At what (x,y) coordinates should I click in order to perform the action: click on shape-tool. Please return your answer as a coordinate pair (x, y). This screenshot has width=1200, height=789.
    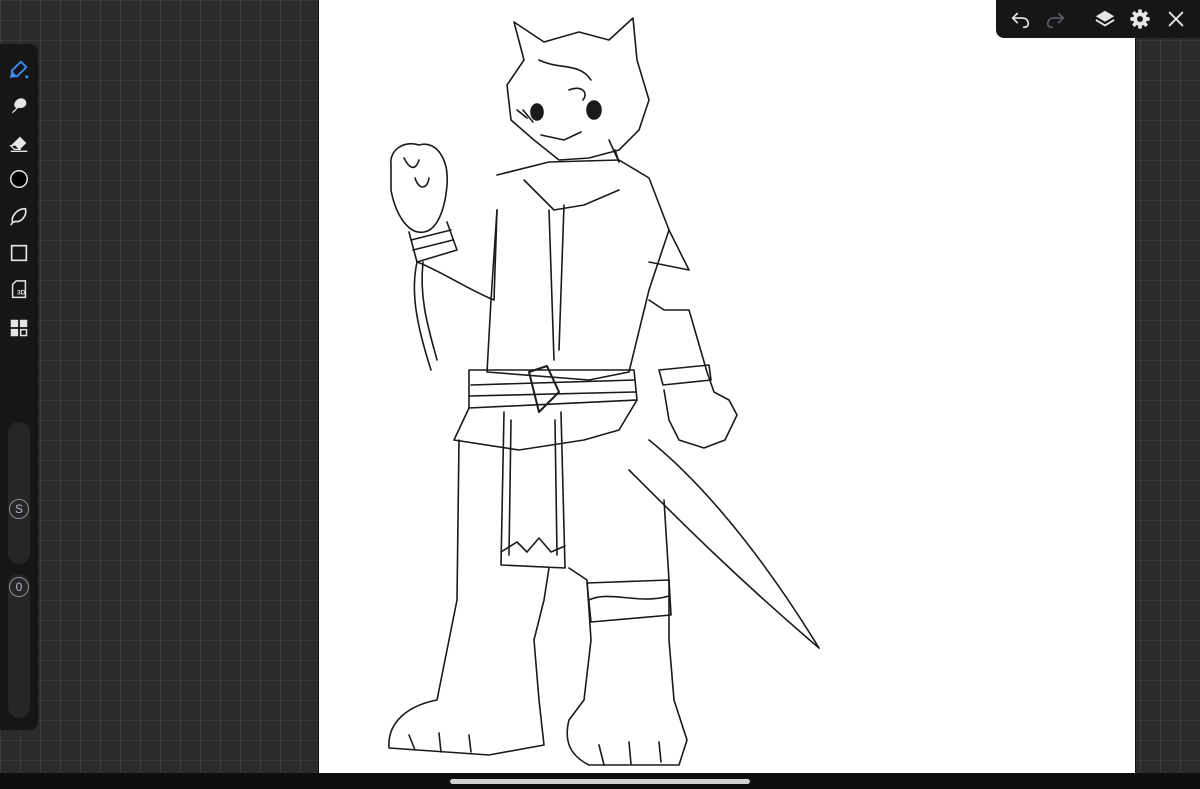
    Looking at the image, I should click on (19, 253).